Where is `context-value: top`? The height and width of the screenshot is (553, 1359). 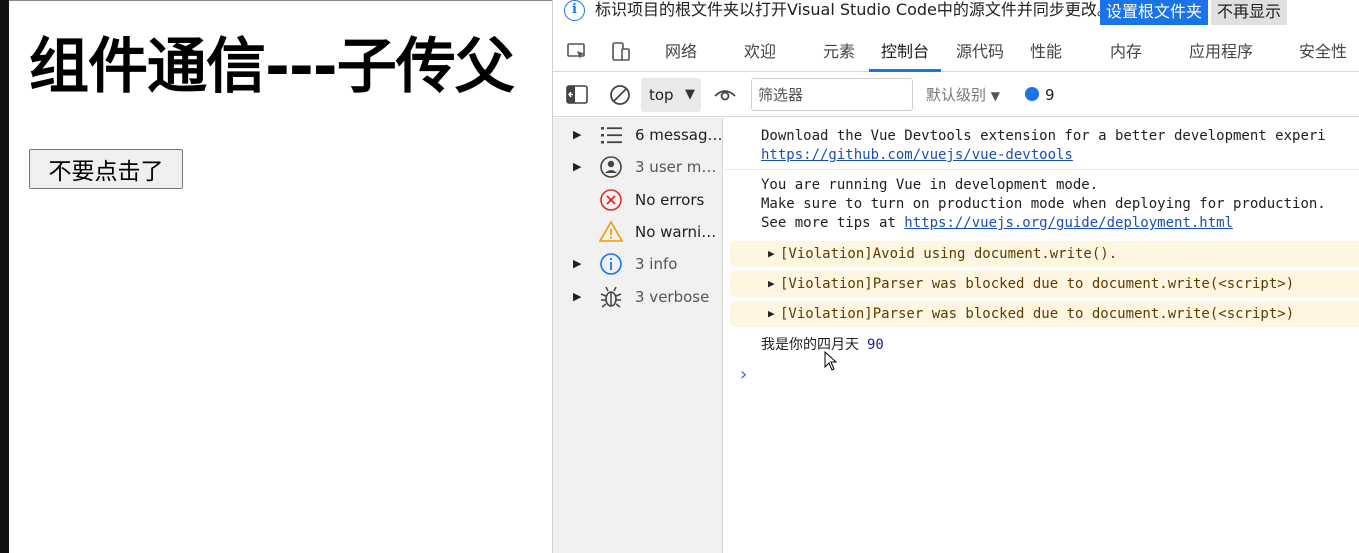
context-value: top is located at coordinates (661, 95).